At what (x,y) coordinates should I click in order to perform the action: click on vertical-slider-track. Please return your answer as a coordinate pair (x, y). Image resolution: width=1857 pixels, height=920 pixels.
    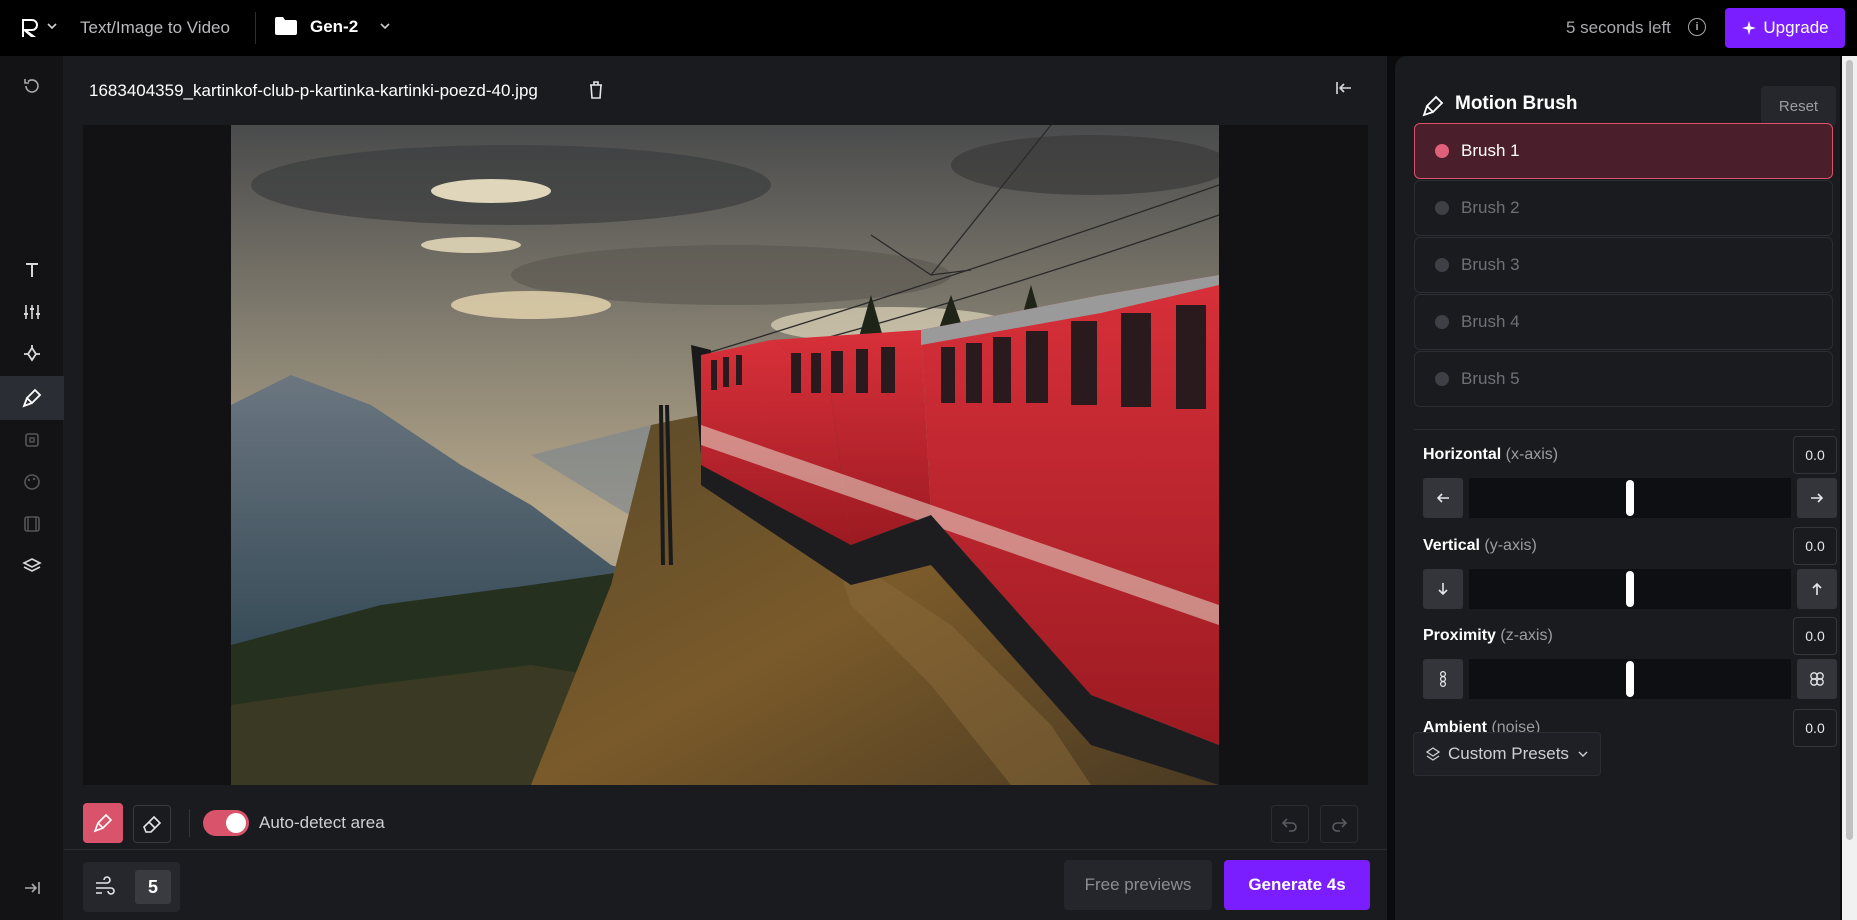
    Looking at the image, I should click on (1630, 589).